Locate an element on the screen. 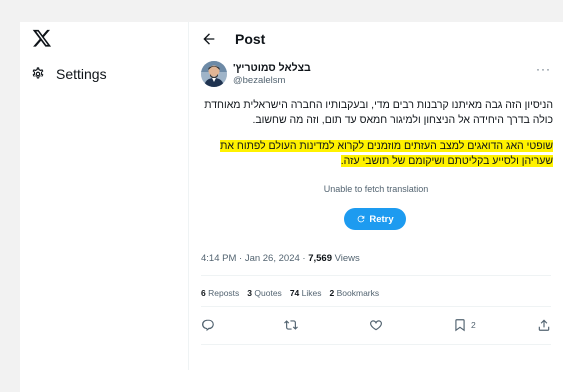  author-handle: @bezalelsm is located at coordinates (272, 80).